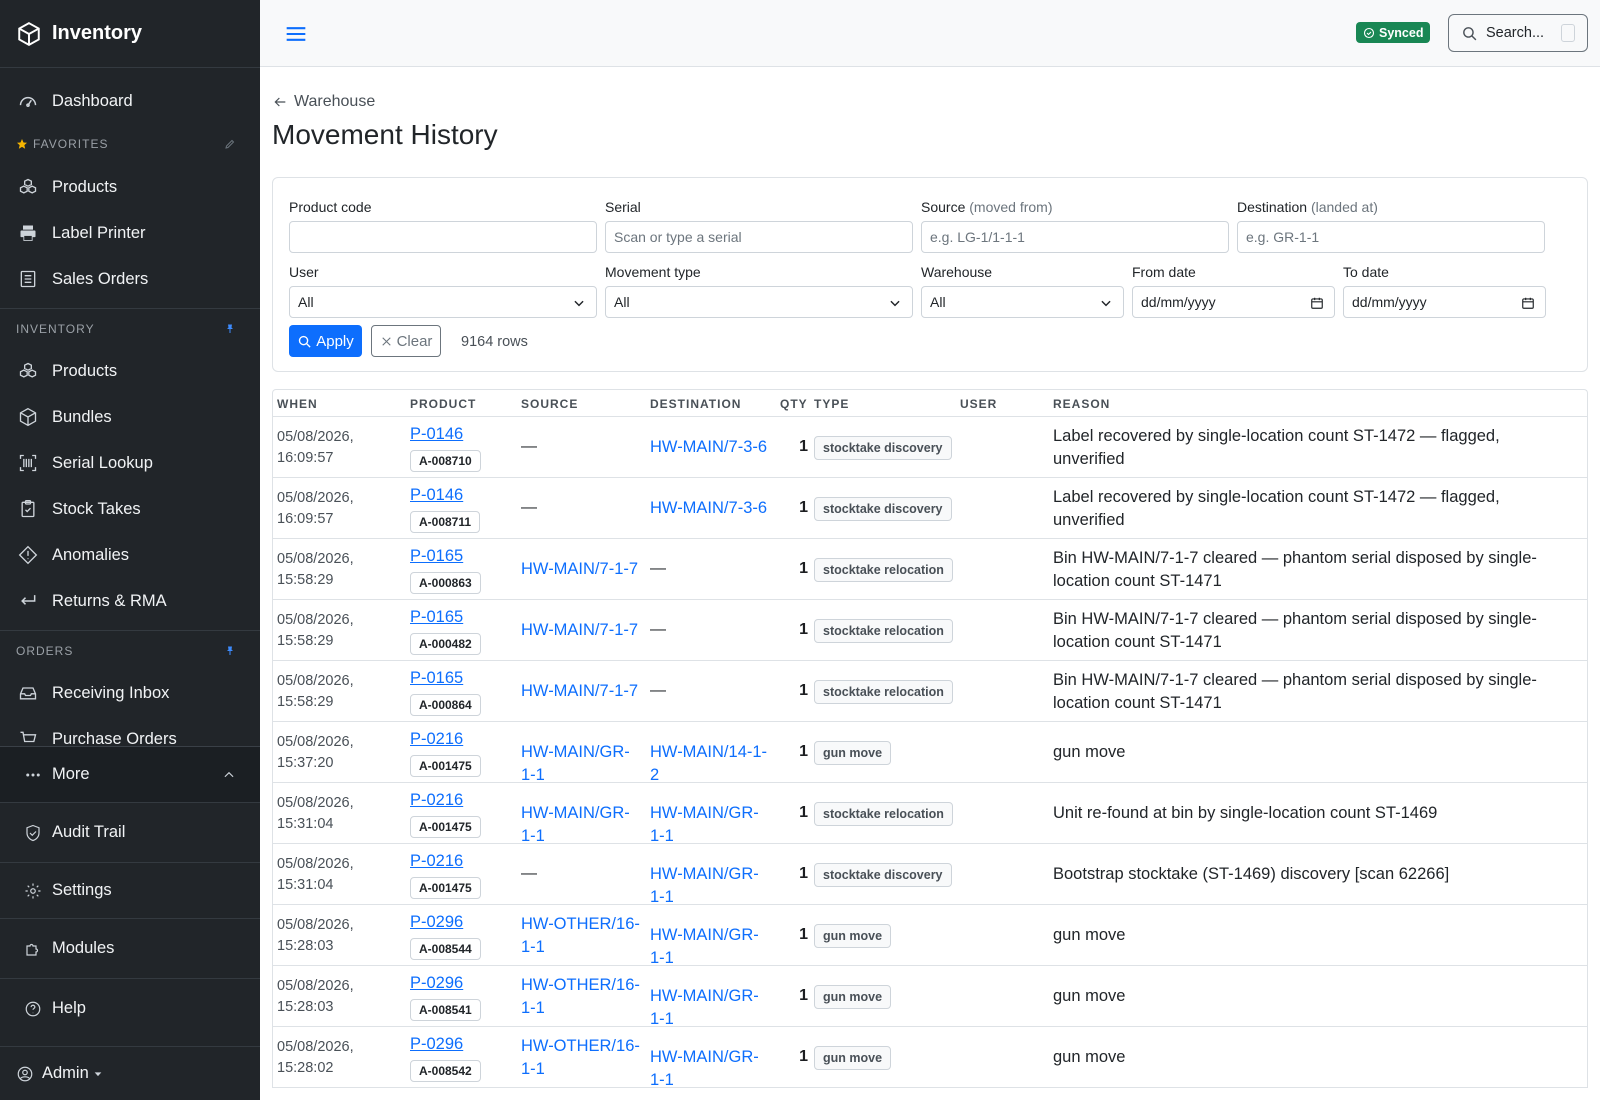 Image resolution: width=1600 pixels, height=1100 pixels. I want to click on col-when: WHEN, so click(297, 404).